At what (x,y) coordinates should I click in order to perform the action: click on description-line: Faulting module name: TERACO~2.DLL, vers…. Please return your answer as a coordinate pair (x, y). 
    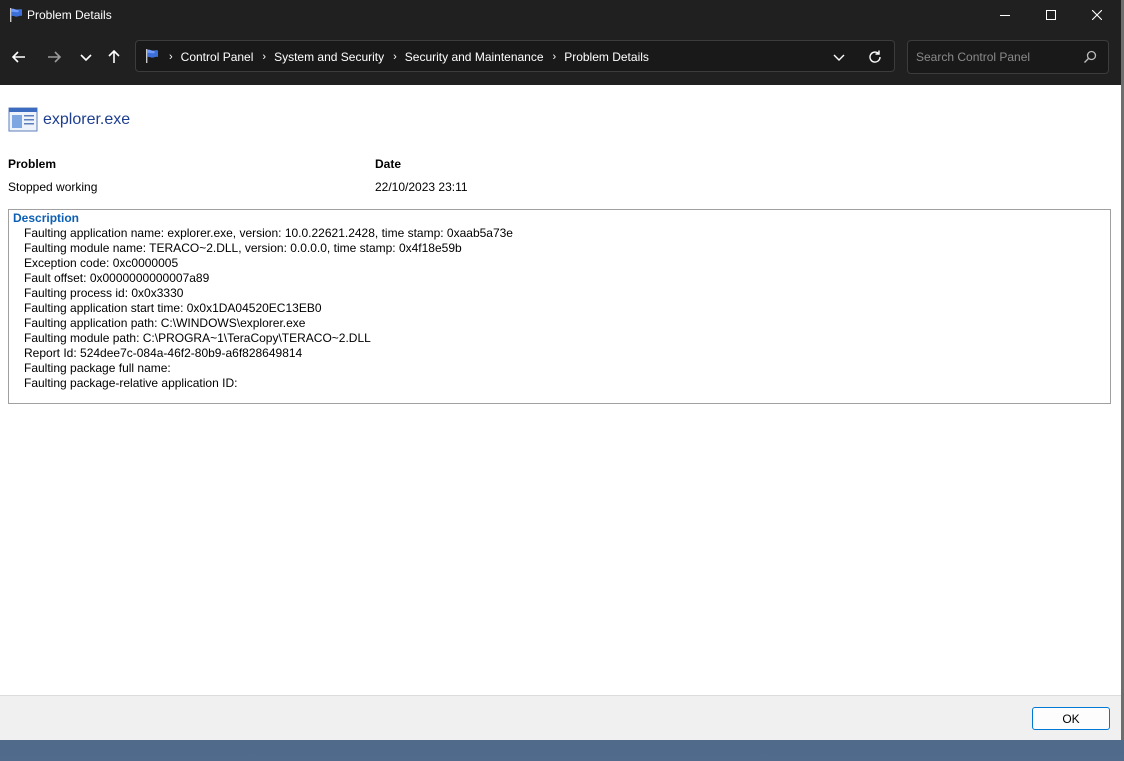
    Looking at the image, I should click on (243, 248).